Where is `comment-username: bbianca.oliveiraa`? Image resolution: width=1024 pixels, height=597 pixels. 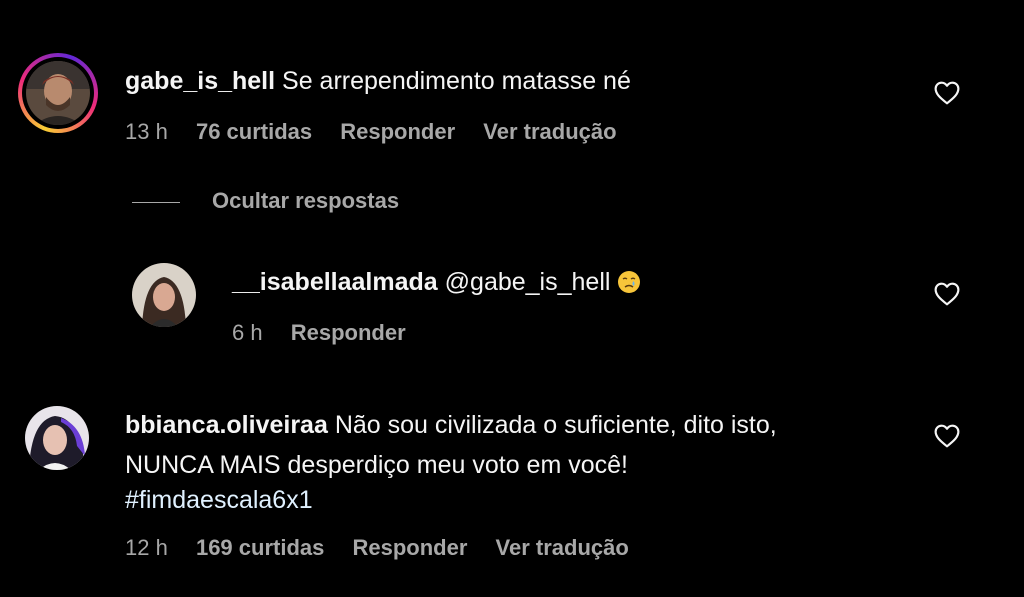 comment-username: bbianca.oliveiraa is located at coordinates (226, 425).